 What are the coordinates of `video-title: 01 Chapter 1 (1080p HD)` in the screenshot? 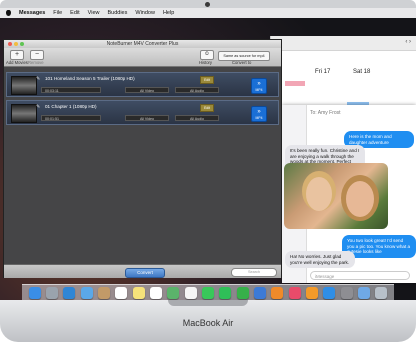 It's located at (71, 106).